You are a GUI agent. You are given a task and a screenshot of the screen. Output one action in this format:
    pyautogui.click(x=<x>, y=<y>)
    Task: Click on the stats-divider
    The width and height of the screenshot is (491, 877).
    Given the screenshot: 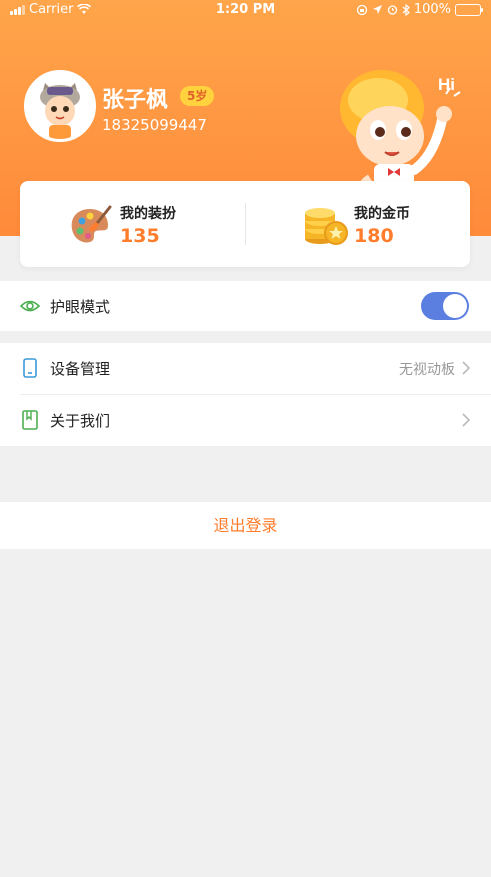 What is the action you would take?
    pyautogui.click(x=245, y=224)
    